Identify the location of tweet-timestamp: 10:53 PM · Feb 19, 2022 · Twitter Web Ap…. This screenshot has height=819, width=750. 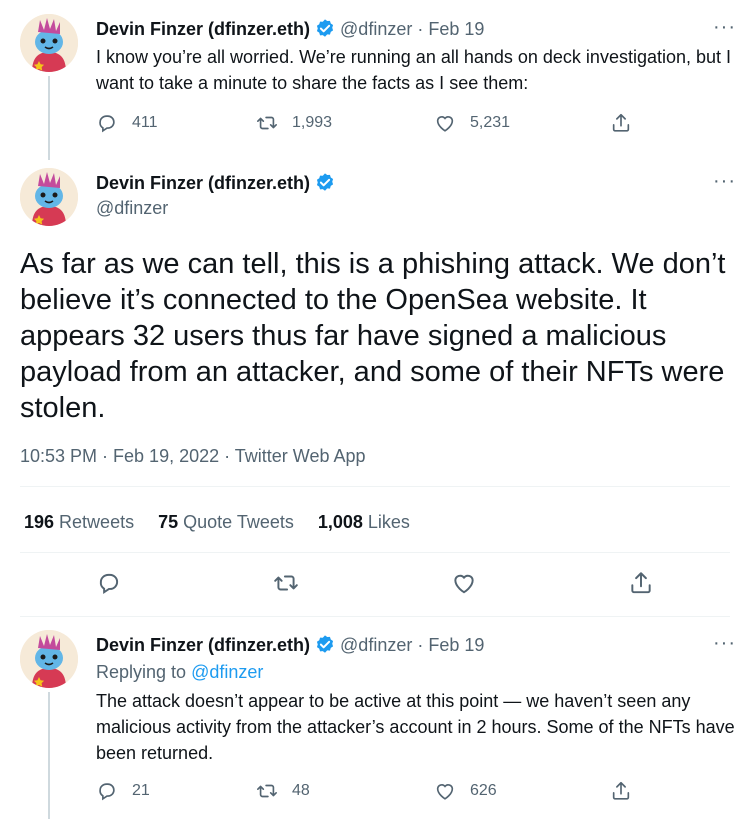
(193, 456).